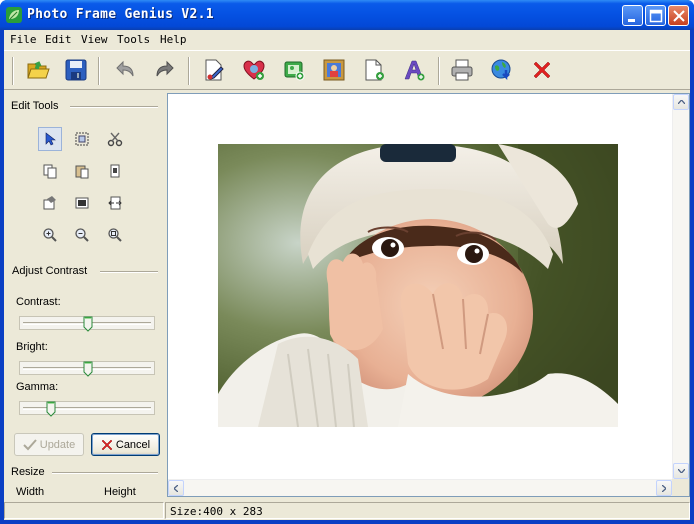 Image resolution: width=694 pixels, height=524 pixels. What do you see at coordinates (115, 139) in the screenshot?
I see `cut-tool` at bounding box center [115, 139].